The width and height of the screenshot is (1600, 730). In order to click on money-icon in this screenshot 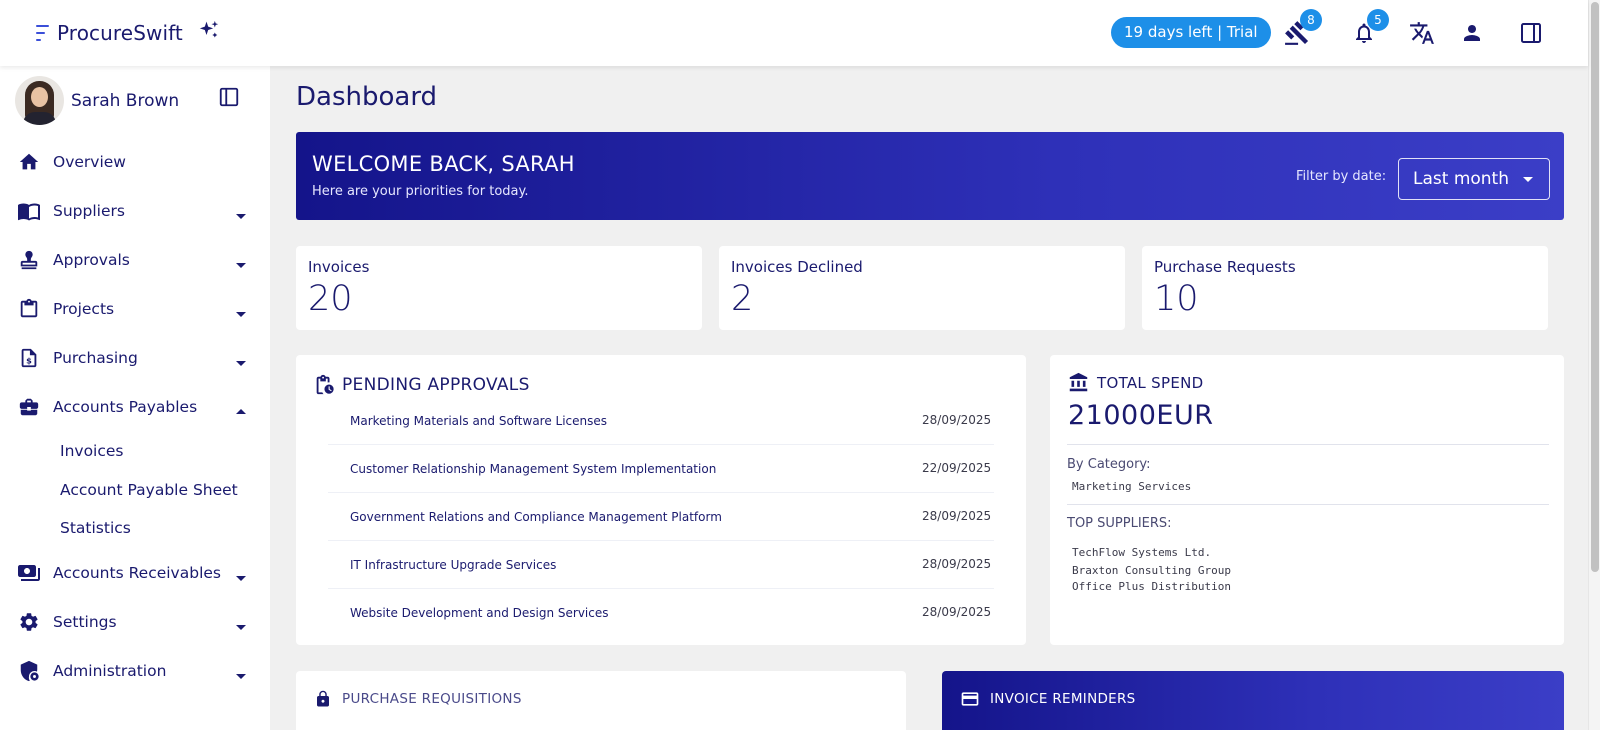, I will do `click(29, 573)`.